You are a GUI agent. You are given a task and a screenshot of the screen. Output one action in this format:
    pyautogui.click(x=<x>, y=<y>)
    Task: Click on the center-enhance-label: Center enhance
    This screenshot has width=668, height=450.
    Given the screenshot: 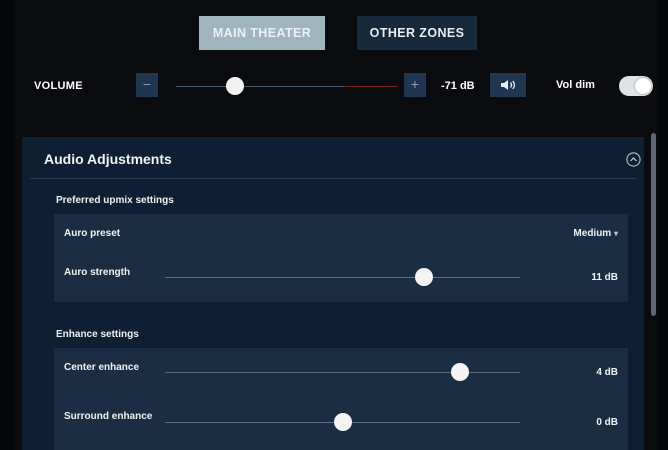 What is the action you would take?
    pyautogui.click(x=102, y=367)
    